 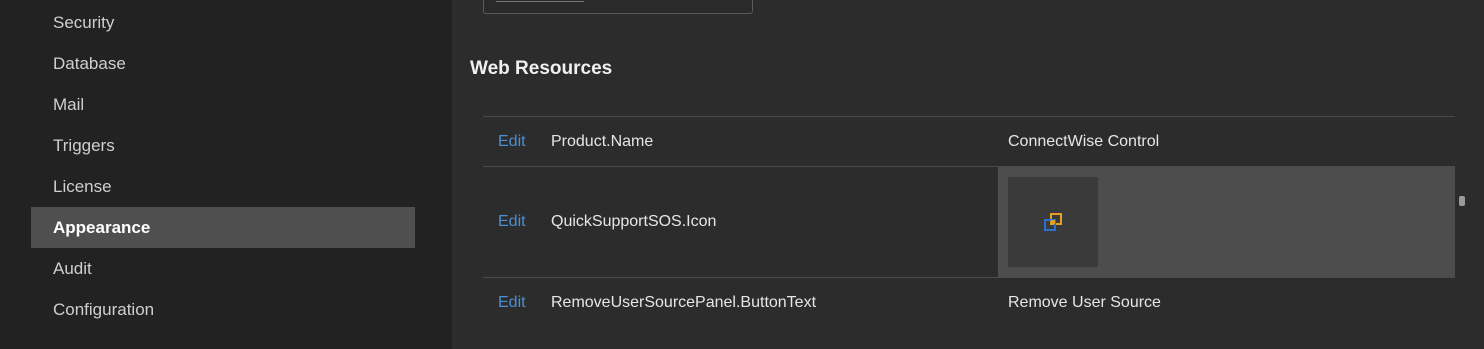 I want to click on sidebar-item-license: License, so click(x=223, y=186).